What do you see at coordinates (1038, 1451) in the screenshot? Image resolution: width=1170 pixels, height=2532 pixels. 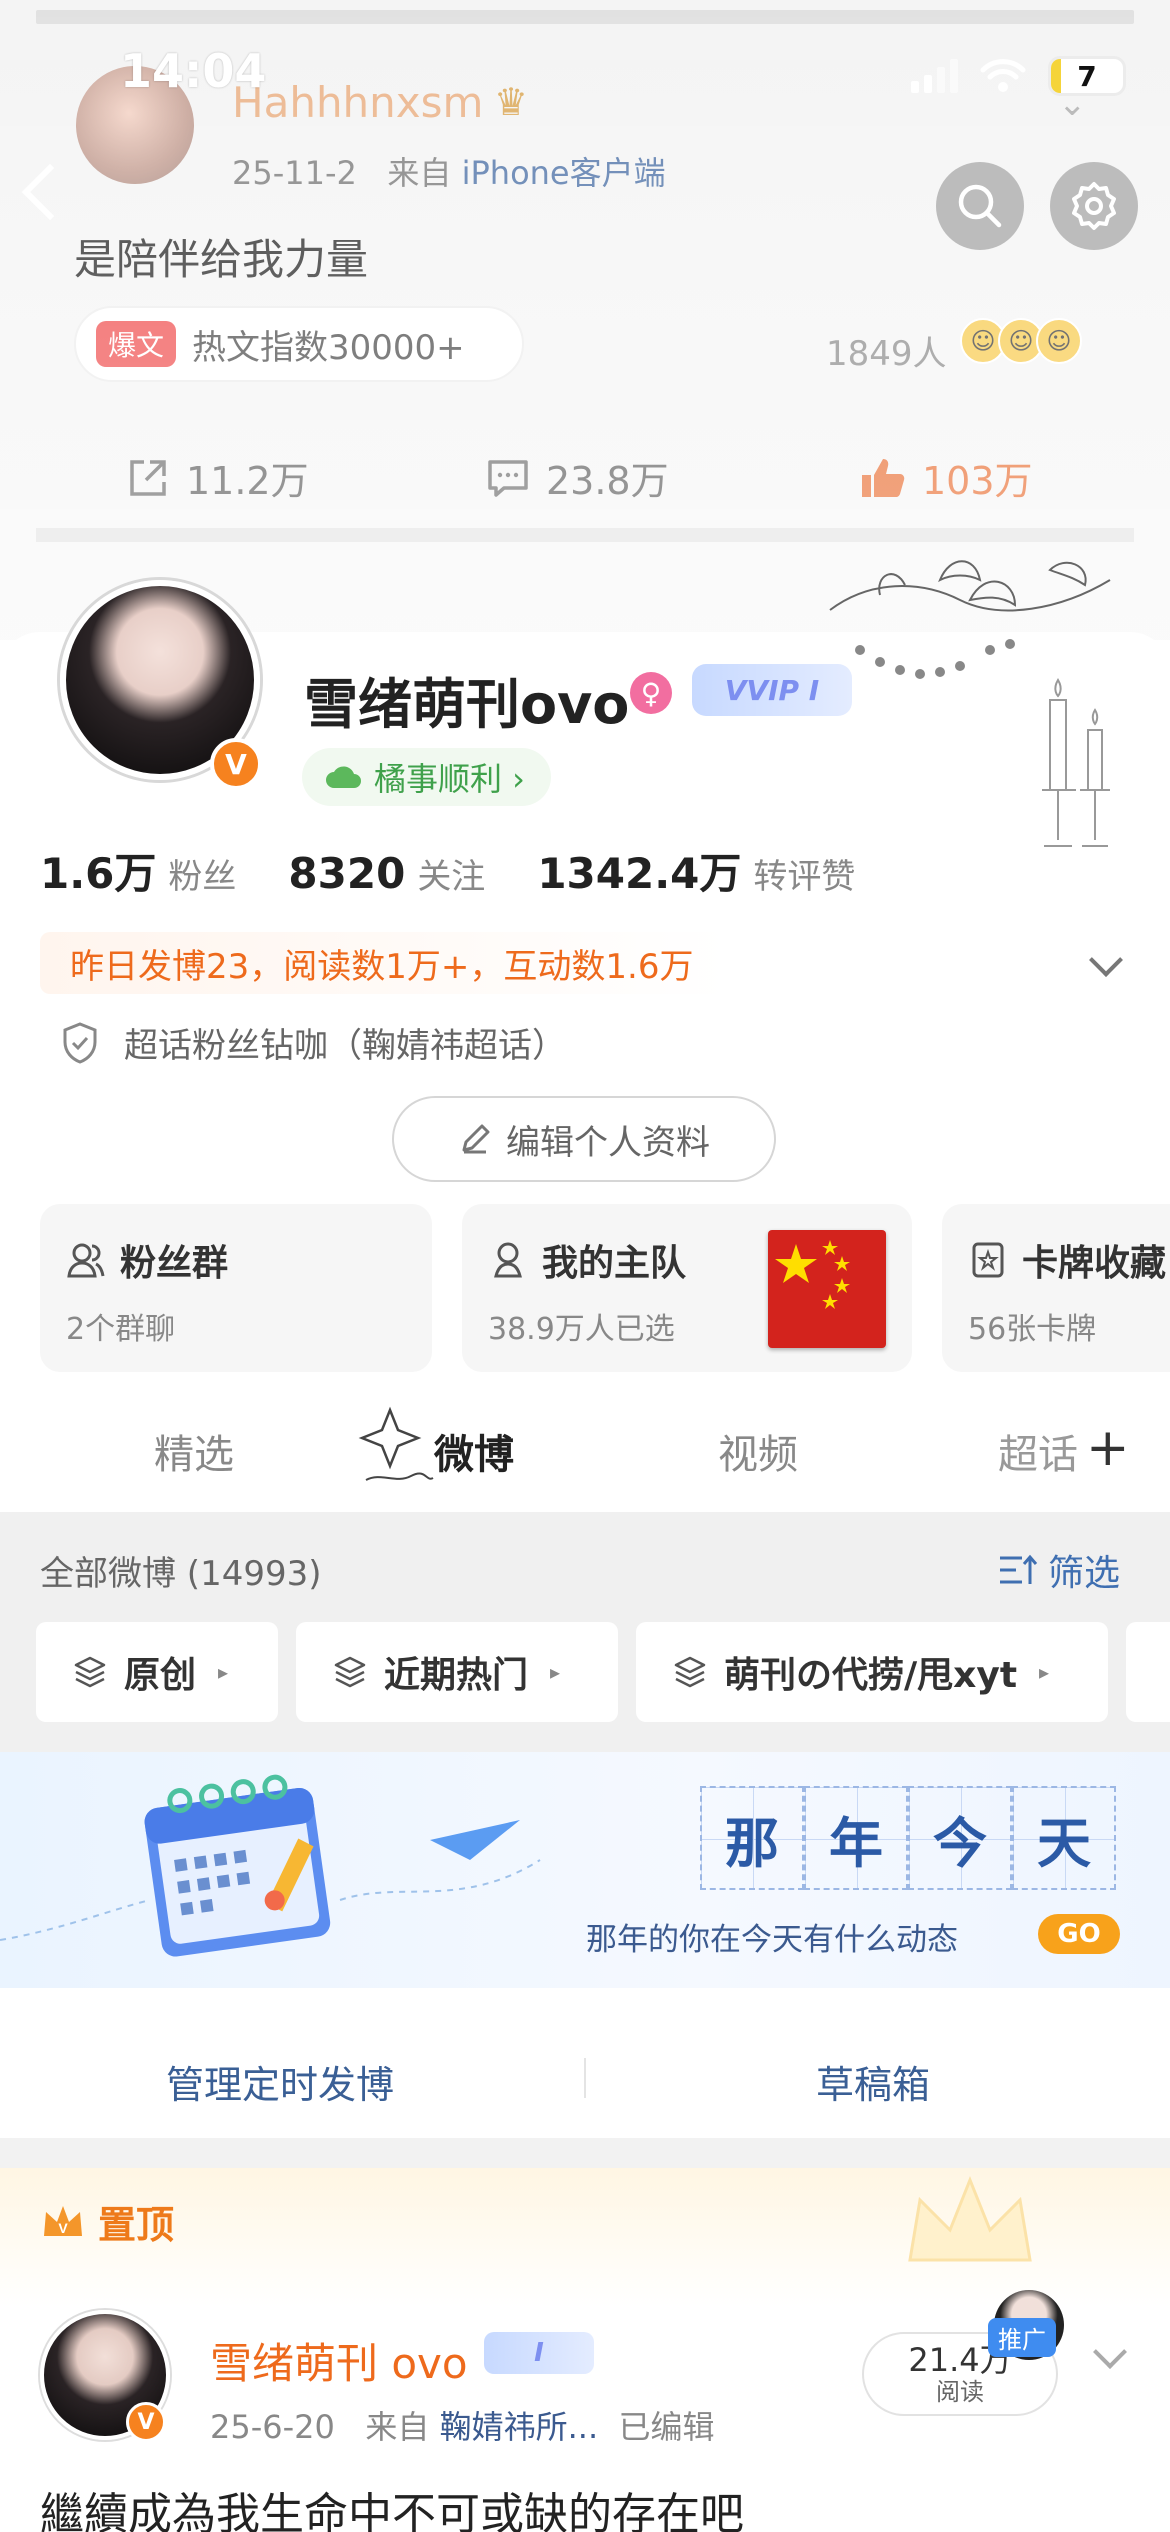 I see `tab-supertopic: 超话` at bounding box center [1038, 1451].